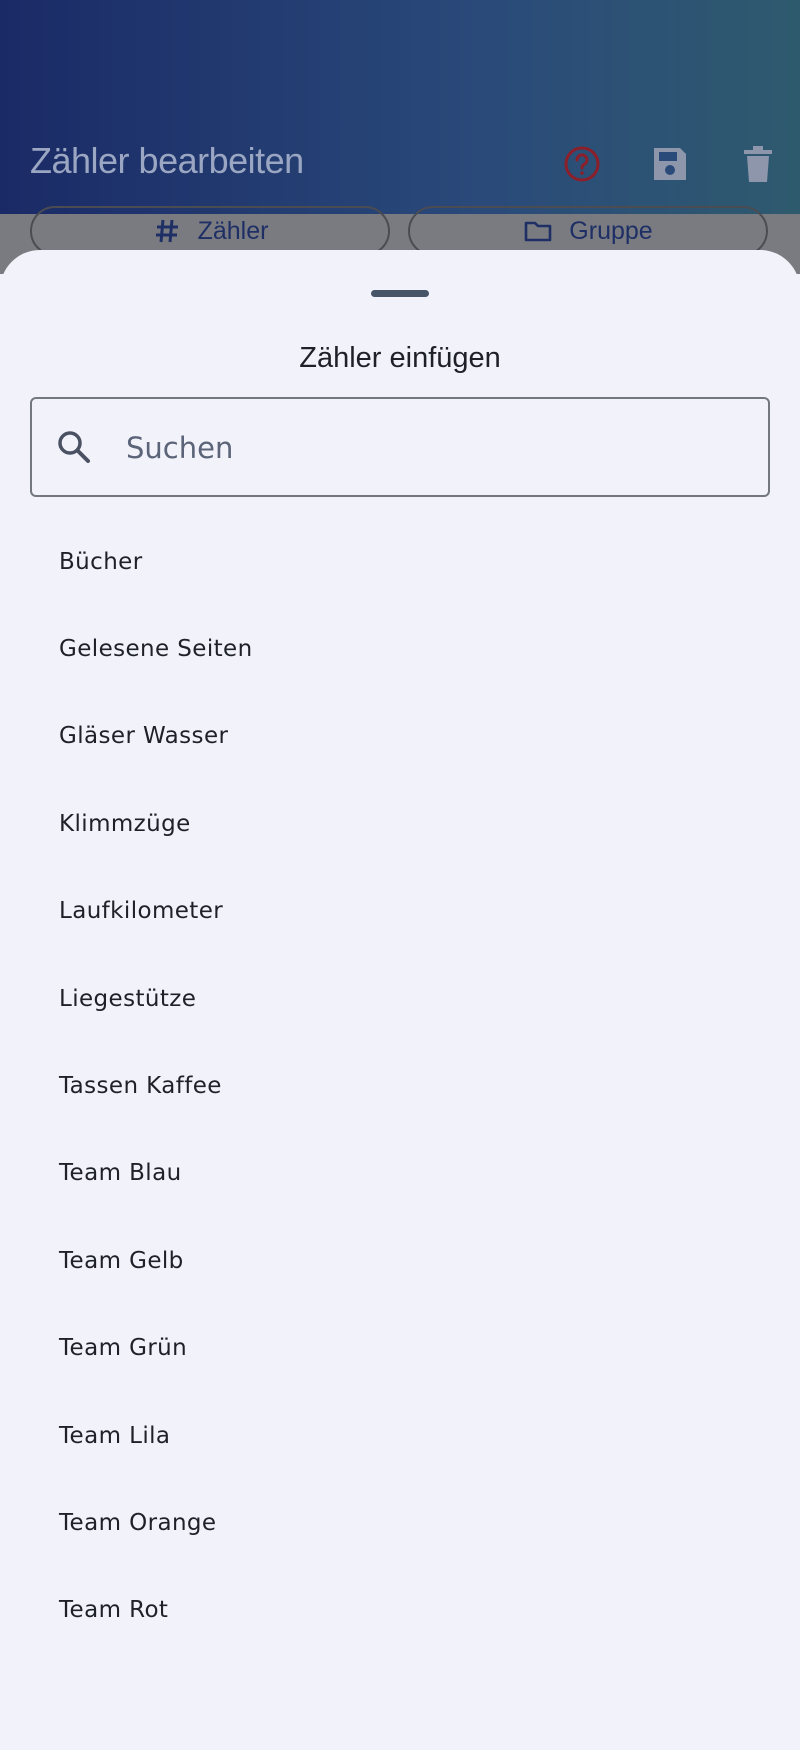 The width and height of the screenshot is (800, 1750). What do you see at coordinates (400, 1435) in the screenshot?
I see `list-item: Team Lila` at bounding box center [400, 1435].